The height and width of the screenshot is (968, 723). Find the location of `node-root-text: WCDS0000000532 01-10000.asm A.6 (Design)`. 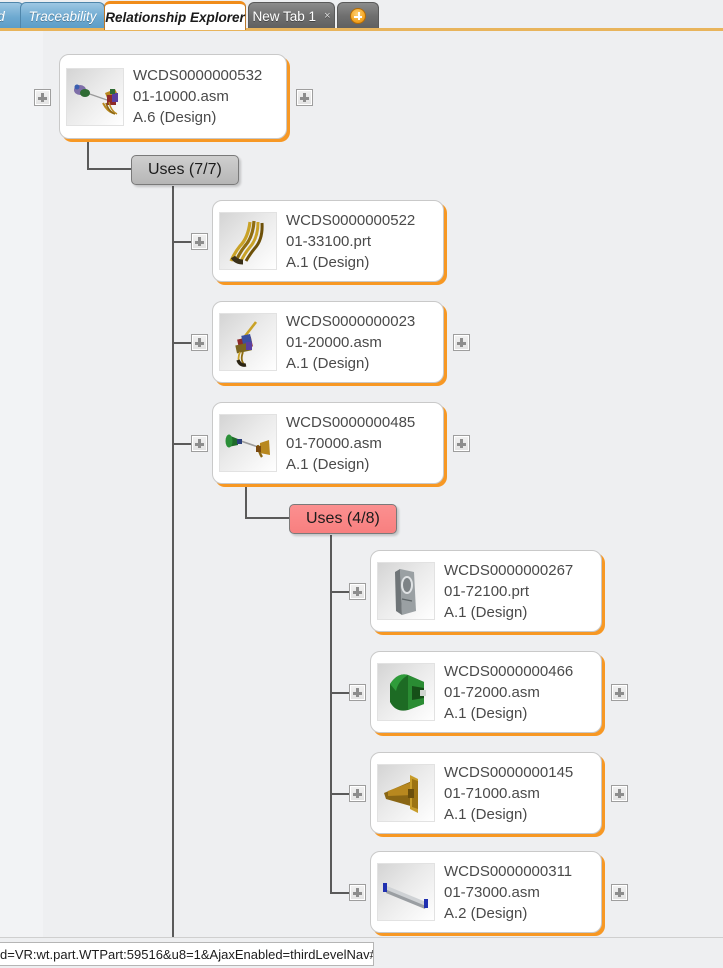

node-root-text: WCDS0000000532 01-10000.asm A.6 (Design) is located at coordinates (197, 96).